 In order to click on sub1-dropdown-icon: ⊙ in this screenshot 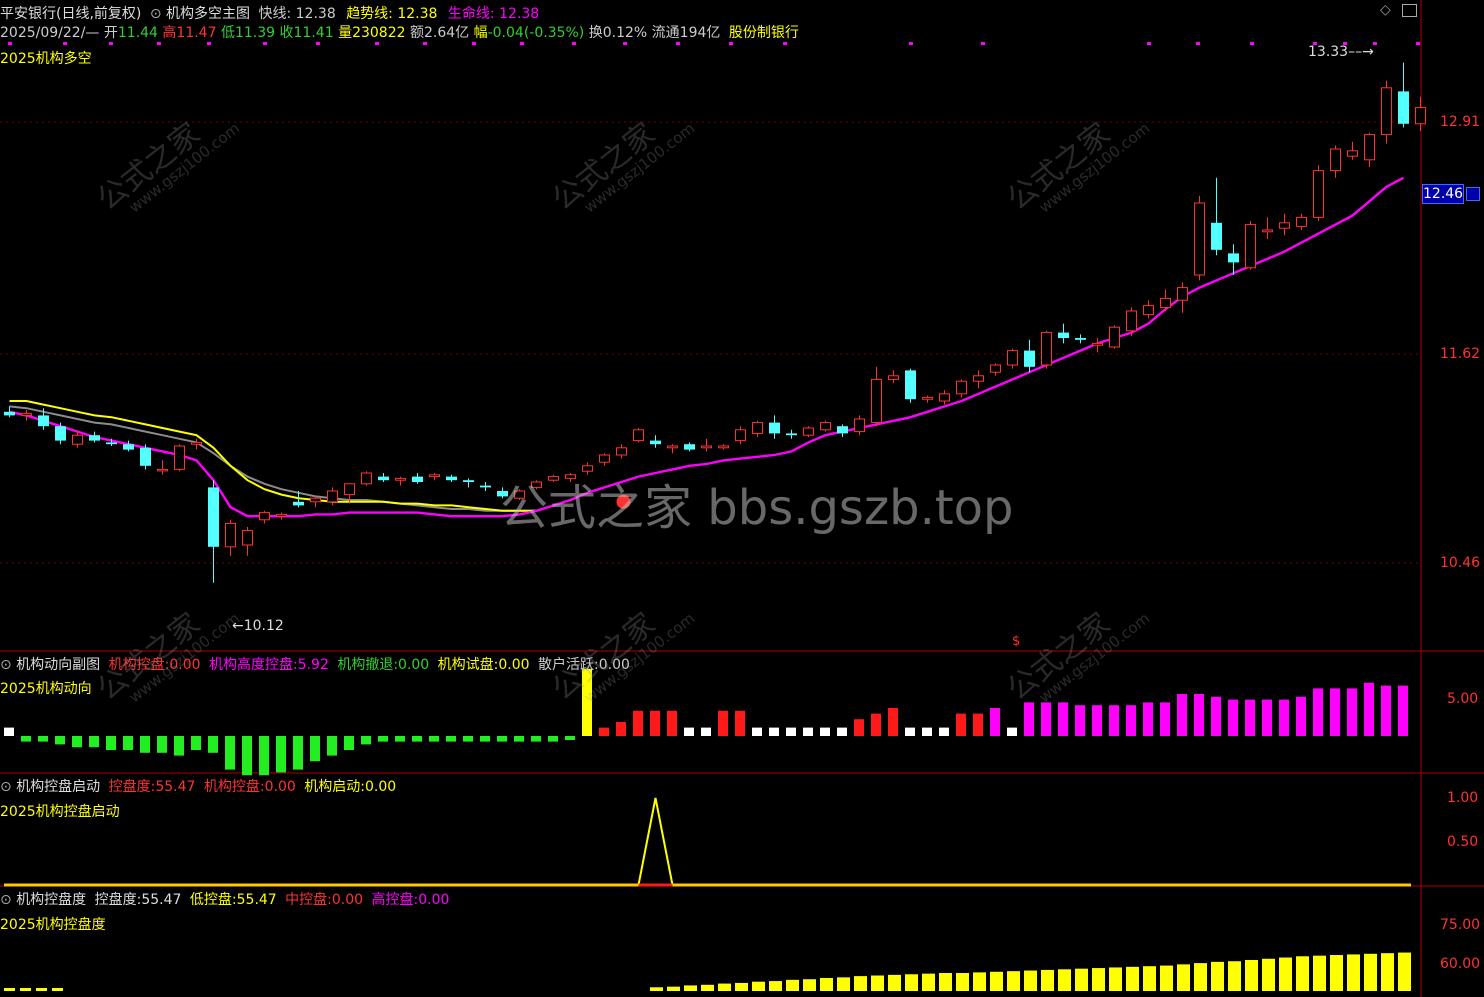, I will do `click(6, 665)`.